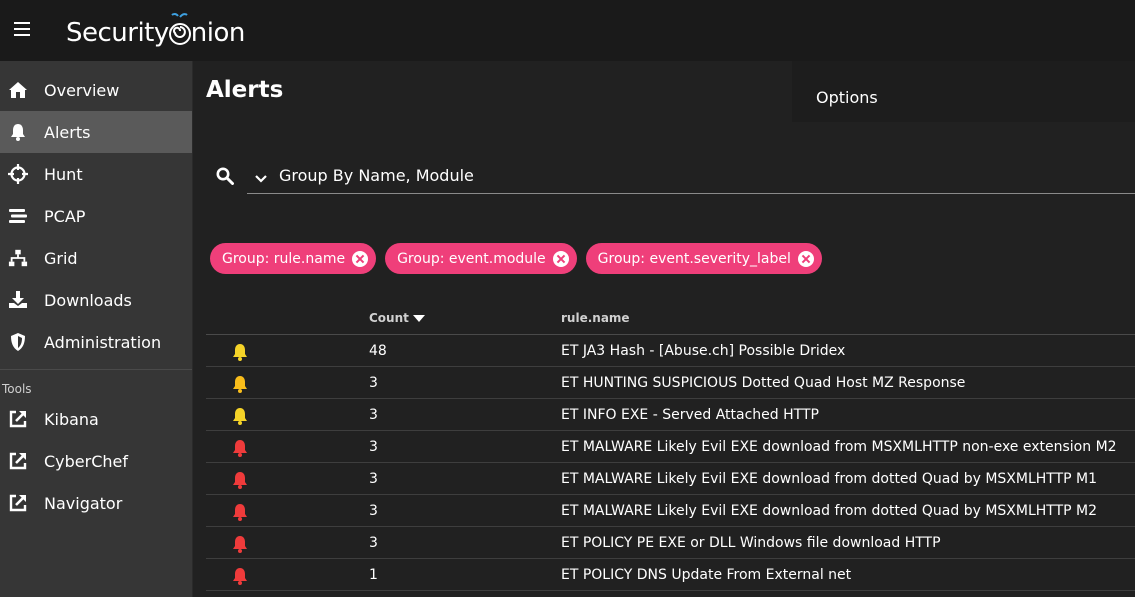 This screenshot has width=1135, height=597. I want to click on count-cell: 48, so click(378, 351).